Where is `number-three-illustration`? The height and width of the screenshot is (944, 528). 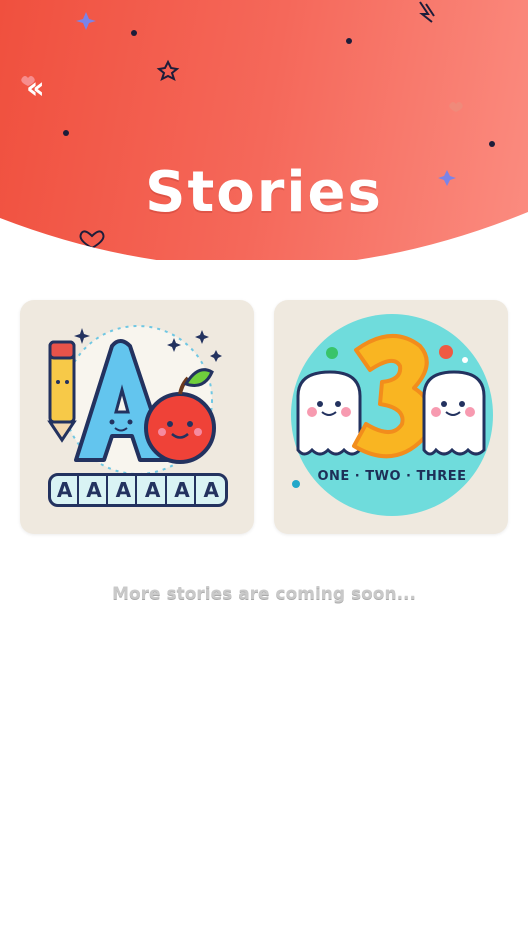
number-three-illustration is located at coordinates (392, 415).